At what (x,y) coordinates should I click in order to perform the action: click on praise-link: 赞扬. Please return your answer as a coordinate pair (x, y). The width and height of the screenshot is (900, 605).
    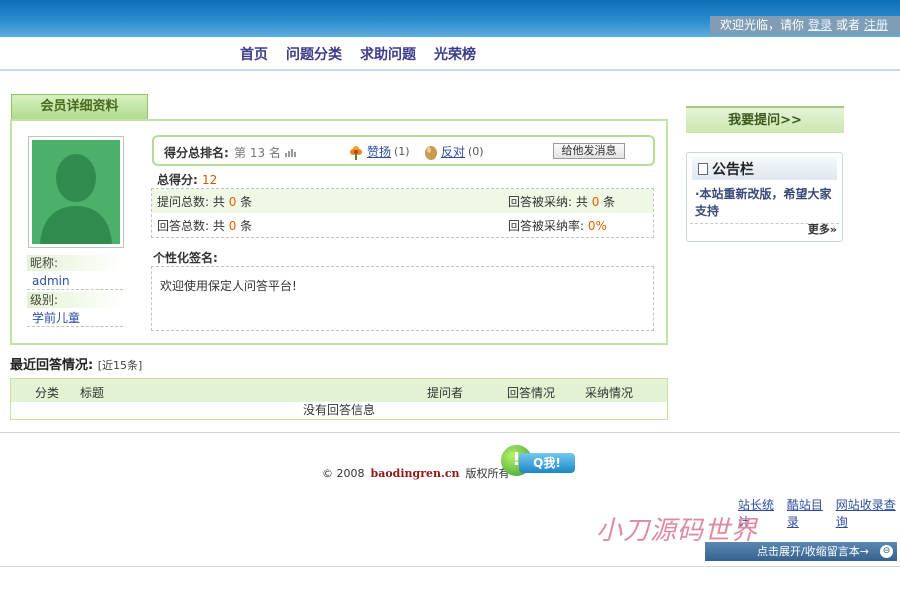
    Looking at the image, I should click on (379, 151).